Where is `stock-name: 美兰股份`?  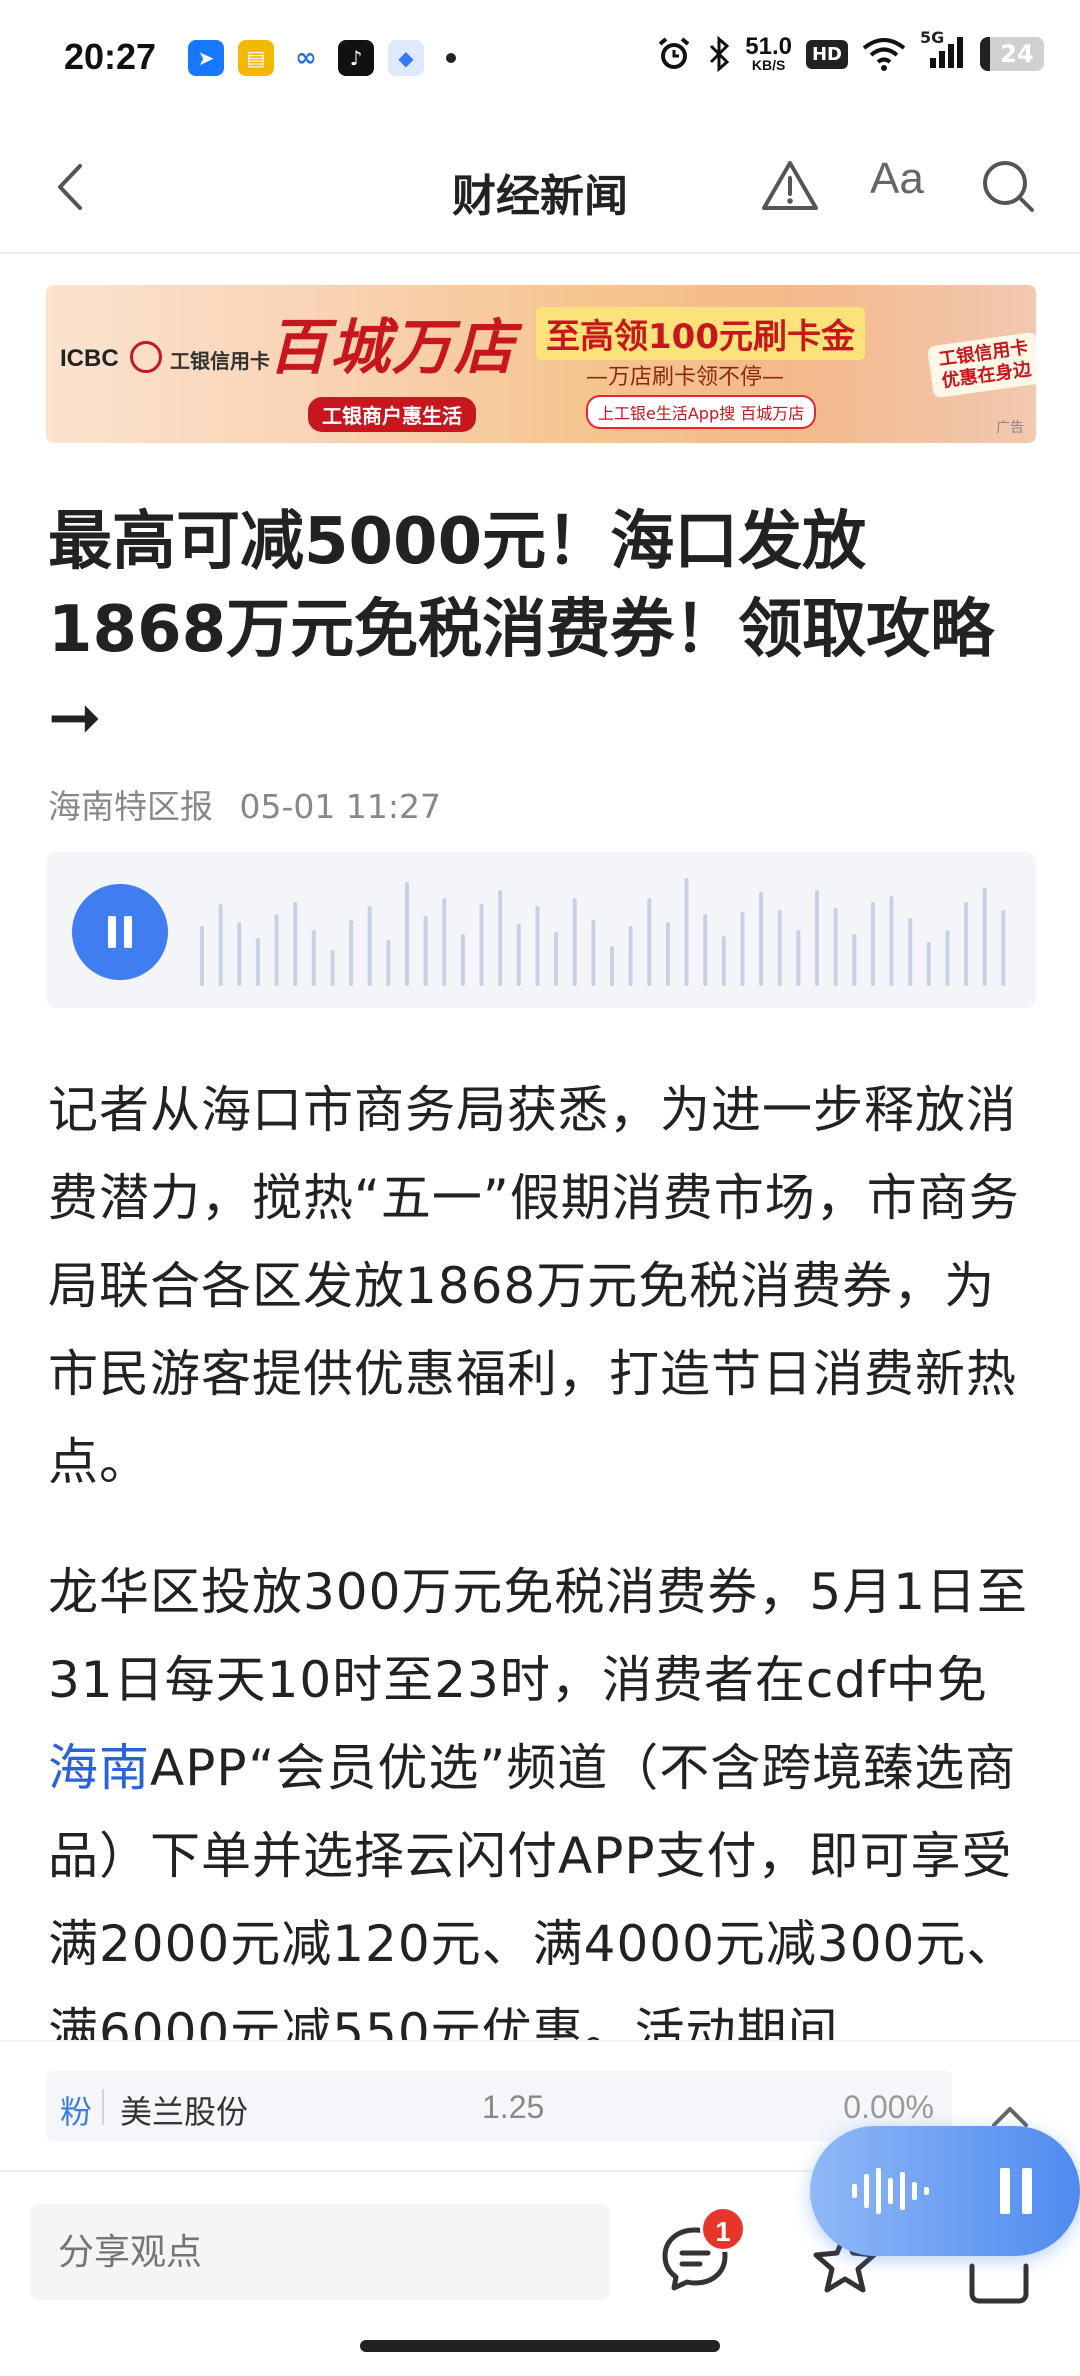
stock-name: 美兰股份 is located at coordinates (184, 2112).